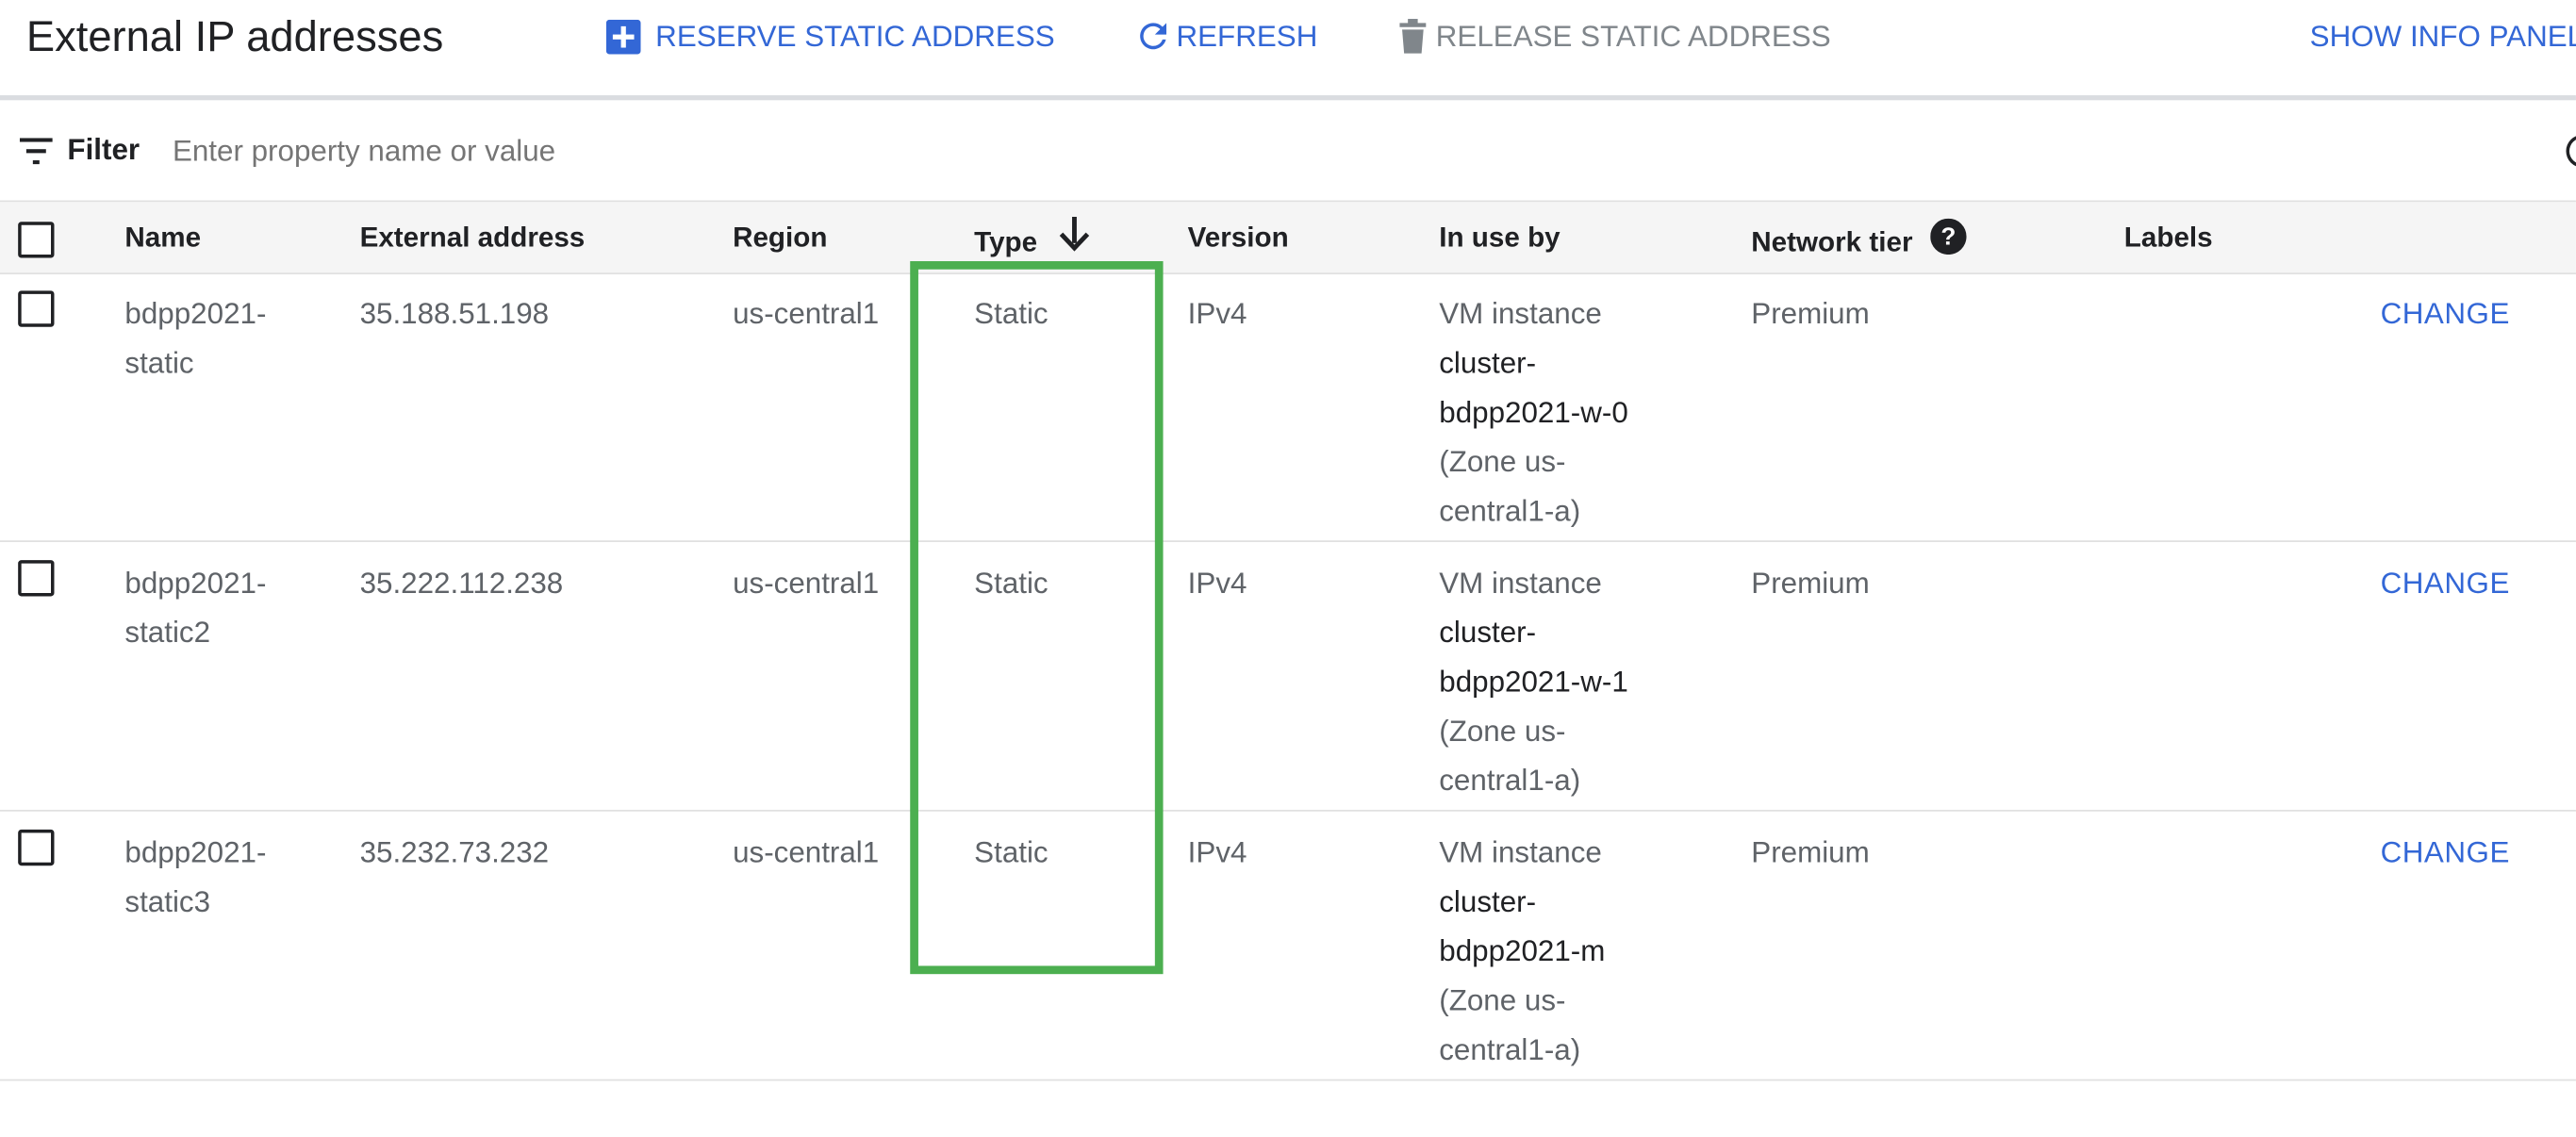 The width and height of the screenshot is (2576, 1137). I want to click on reserve-static-address-button: RESERVE STATIC ADDRESS, so click(830, 36).